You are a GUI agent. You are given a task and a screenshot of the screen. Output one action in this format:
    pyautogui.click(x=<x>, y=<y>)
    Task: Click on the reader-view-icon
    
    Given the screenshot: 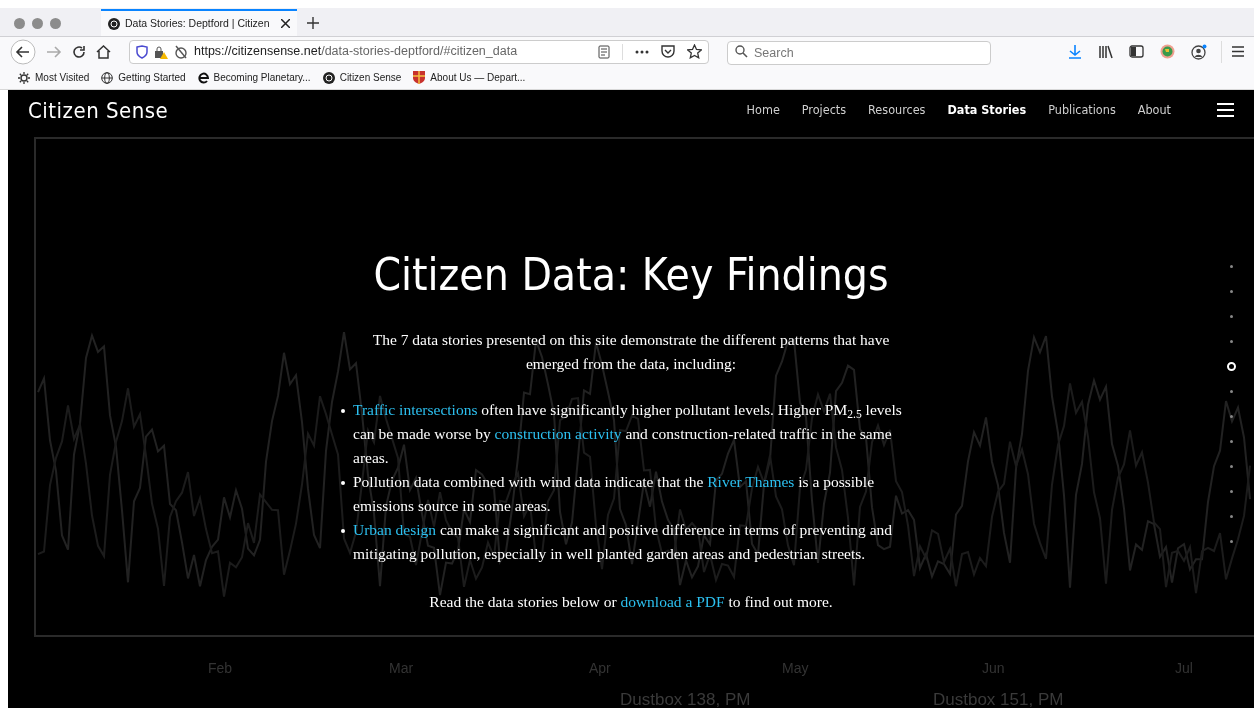 What is the action you would take?
    pyautogui.click(x=604, y=51)
    